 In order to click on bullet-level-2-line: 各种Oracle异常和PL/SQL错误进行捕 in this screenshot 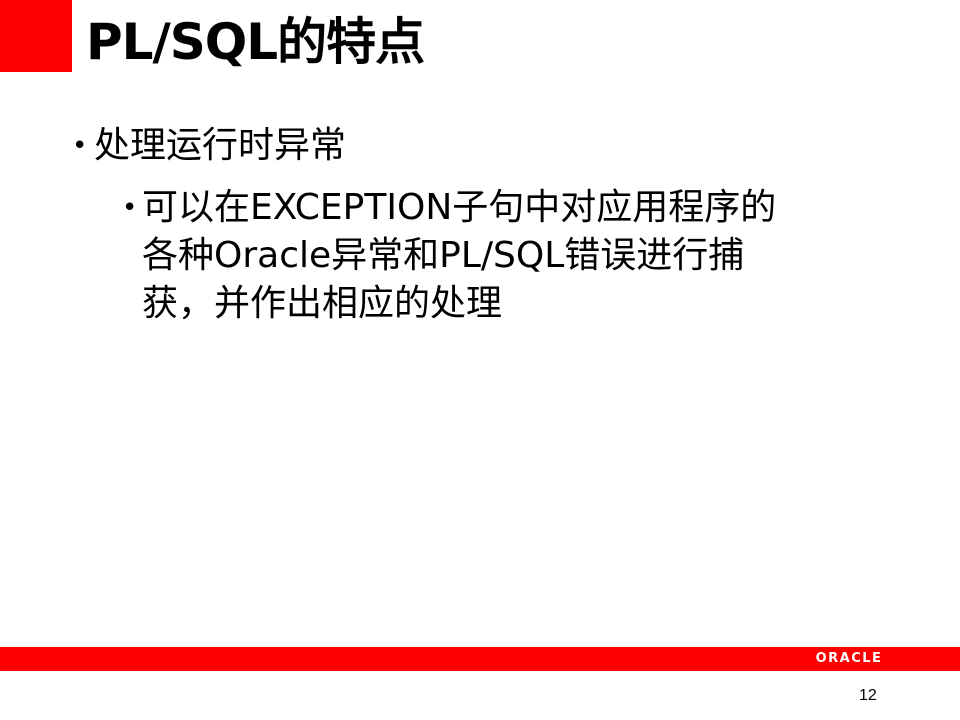, I will do `click(443, 255)`.